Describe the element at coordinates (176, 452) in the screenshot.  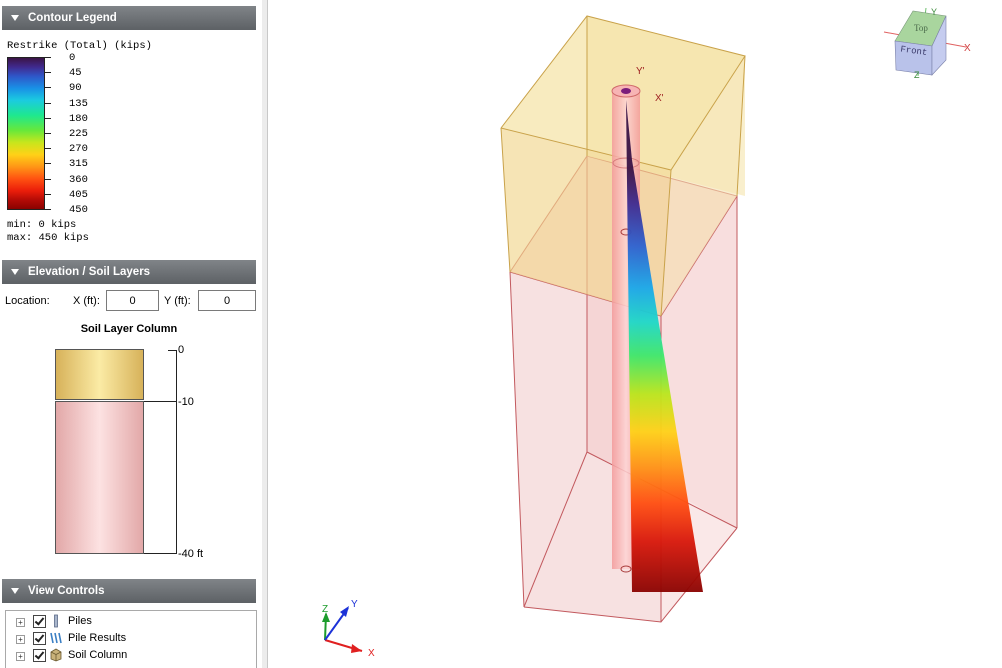
I see `soil-elevation-axis` at that location.